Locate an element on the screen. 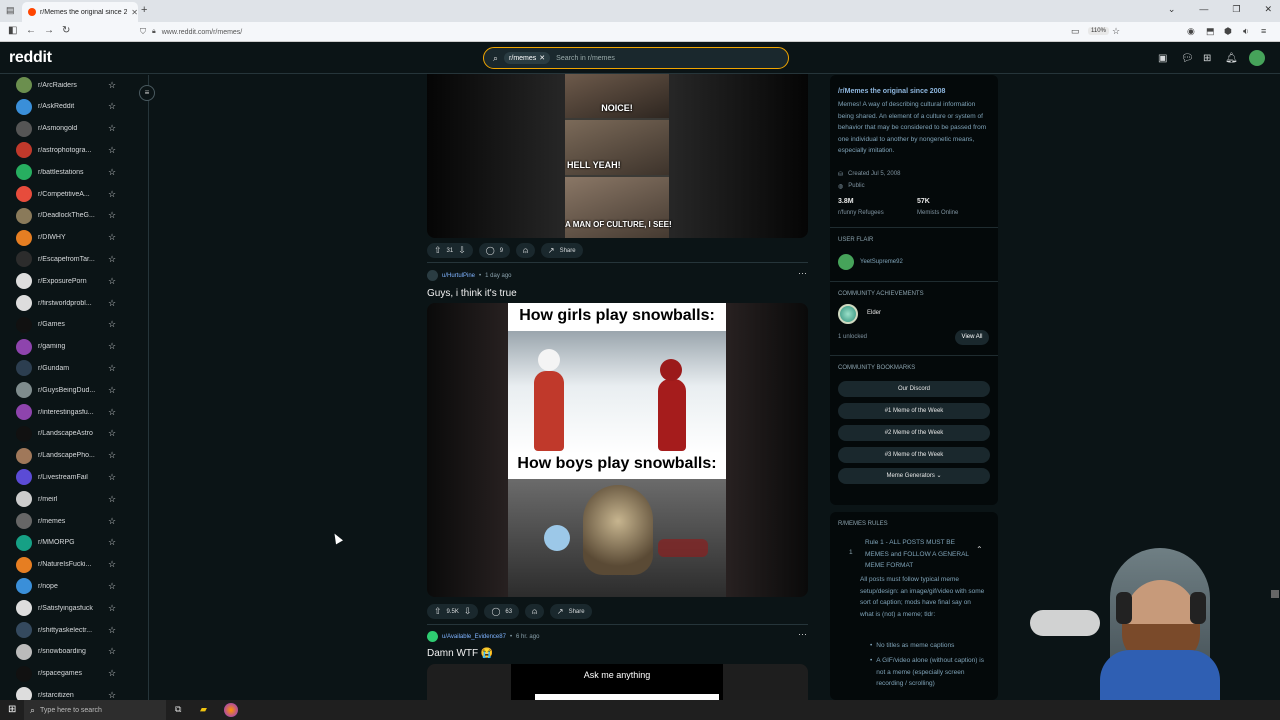 The image size is (1280, 720). sidebar-community-item: r/Asmongold ☆ is located at coordinates (71, 129).